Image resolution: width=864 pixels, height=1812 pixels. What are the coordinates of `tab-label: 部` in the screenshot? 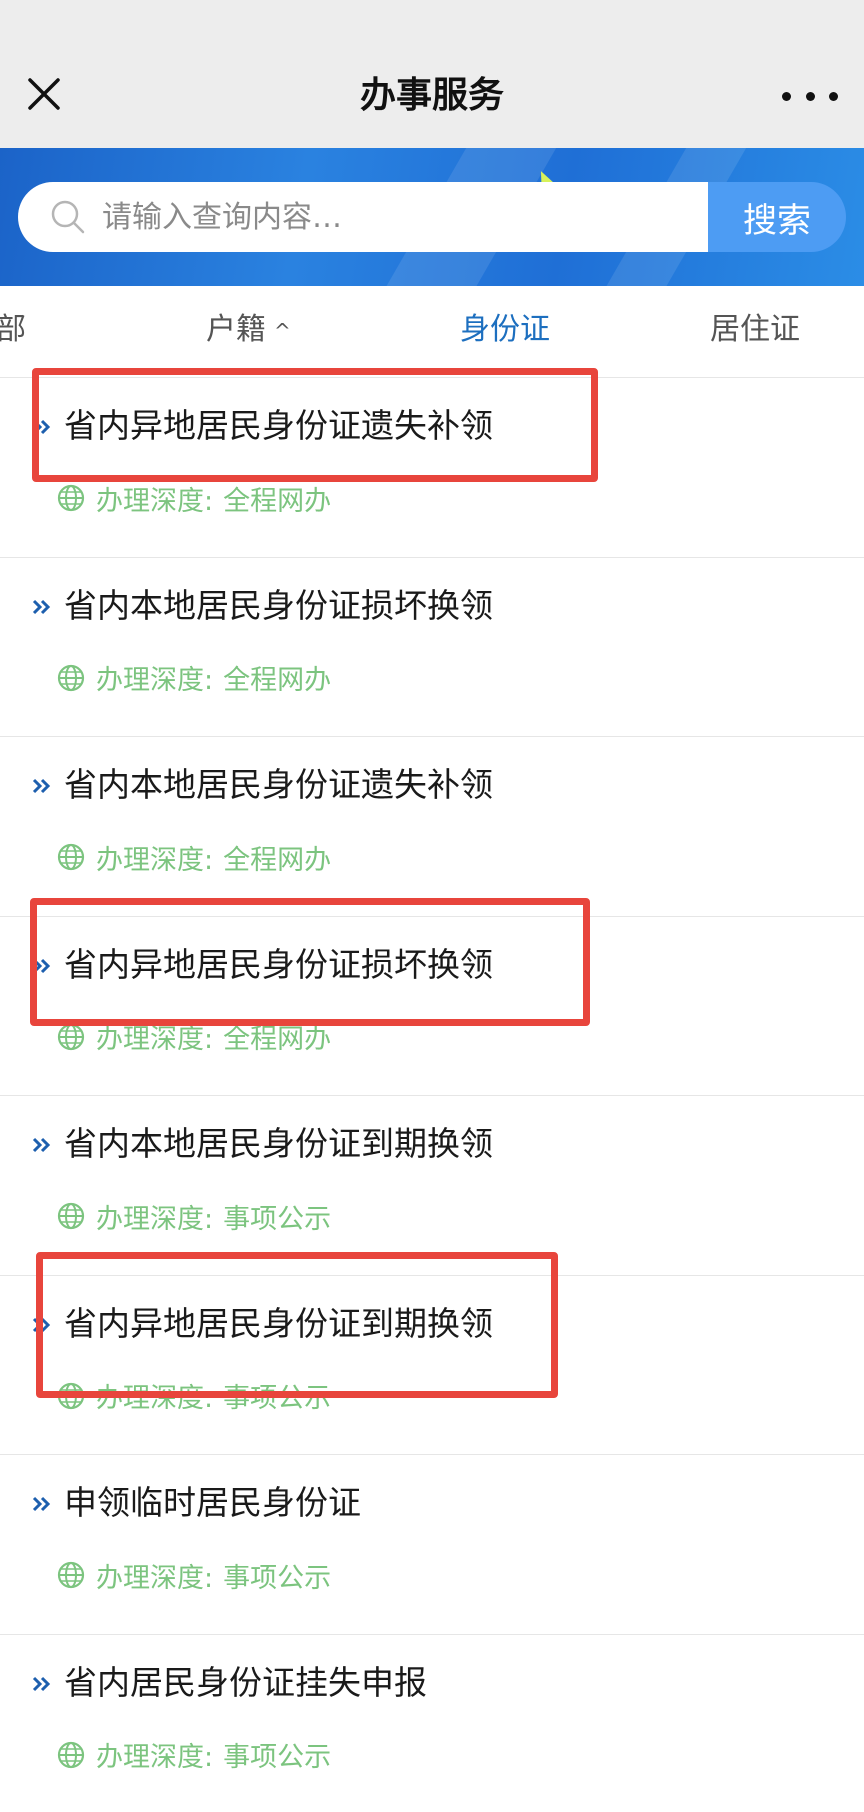 It's located at (13, 329).